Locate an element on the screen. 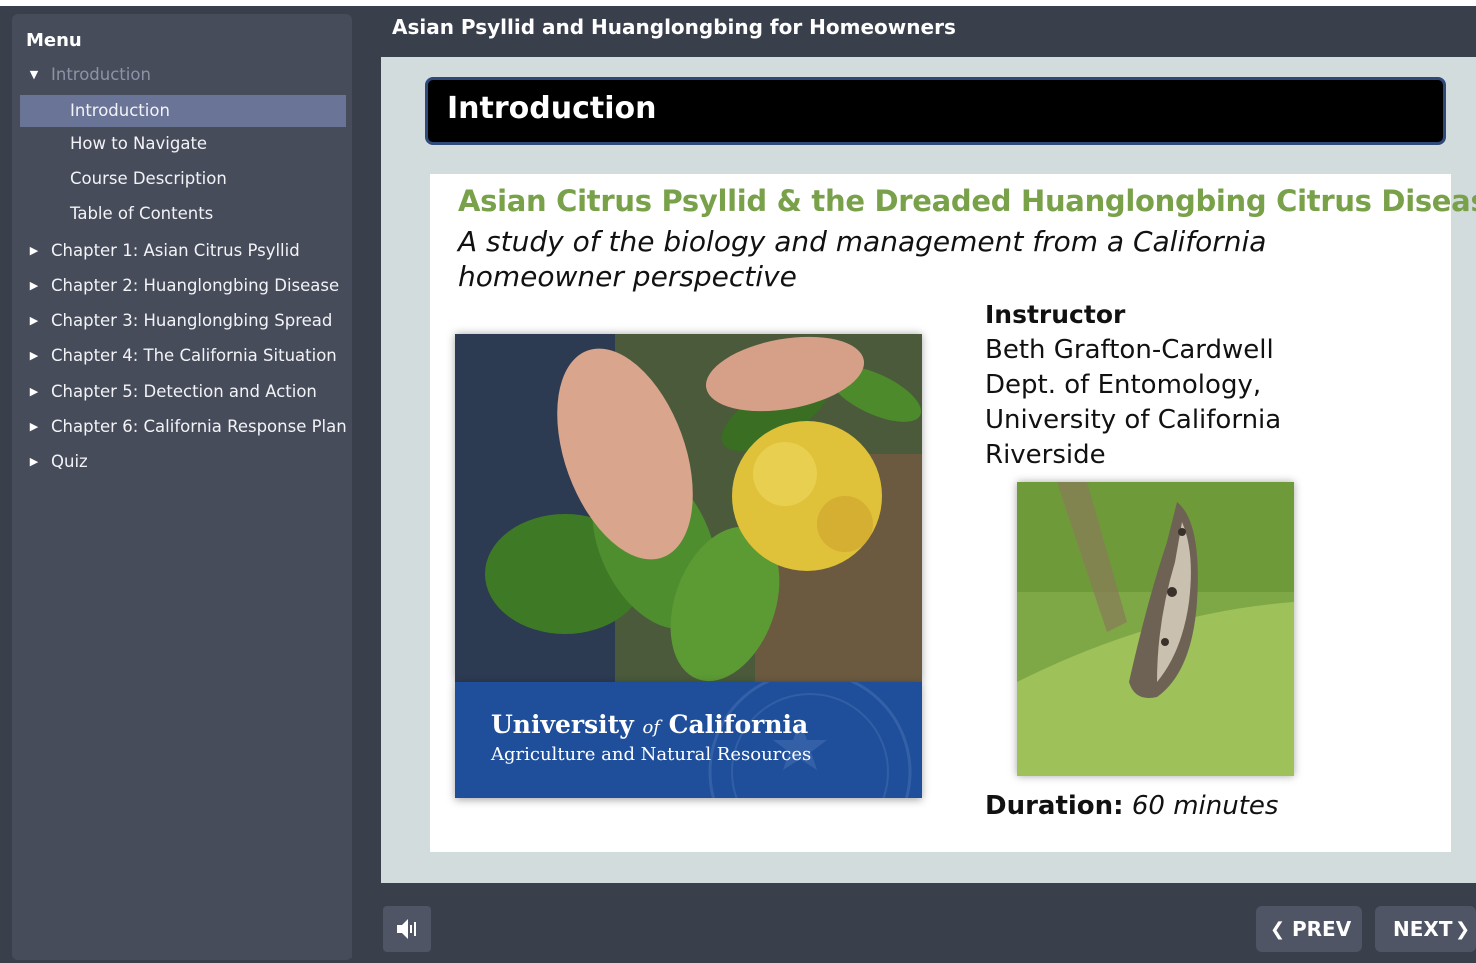 The image size is (1476, 963). menu-item-label: Quiz is located at coordinates (69, 461).